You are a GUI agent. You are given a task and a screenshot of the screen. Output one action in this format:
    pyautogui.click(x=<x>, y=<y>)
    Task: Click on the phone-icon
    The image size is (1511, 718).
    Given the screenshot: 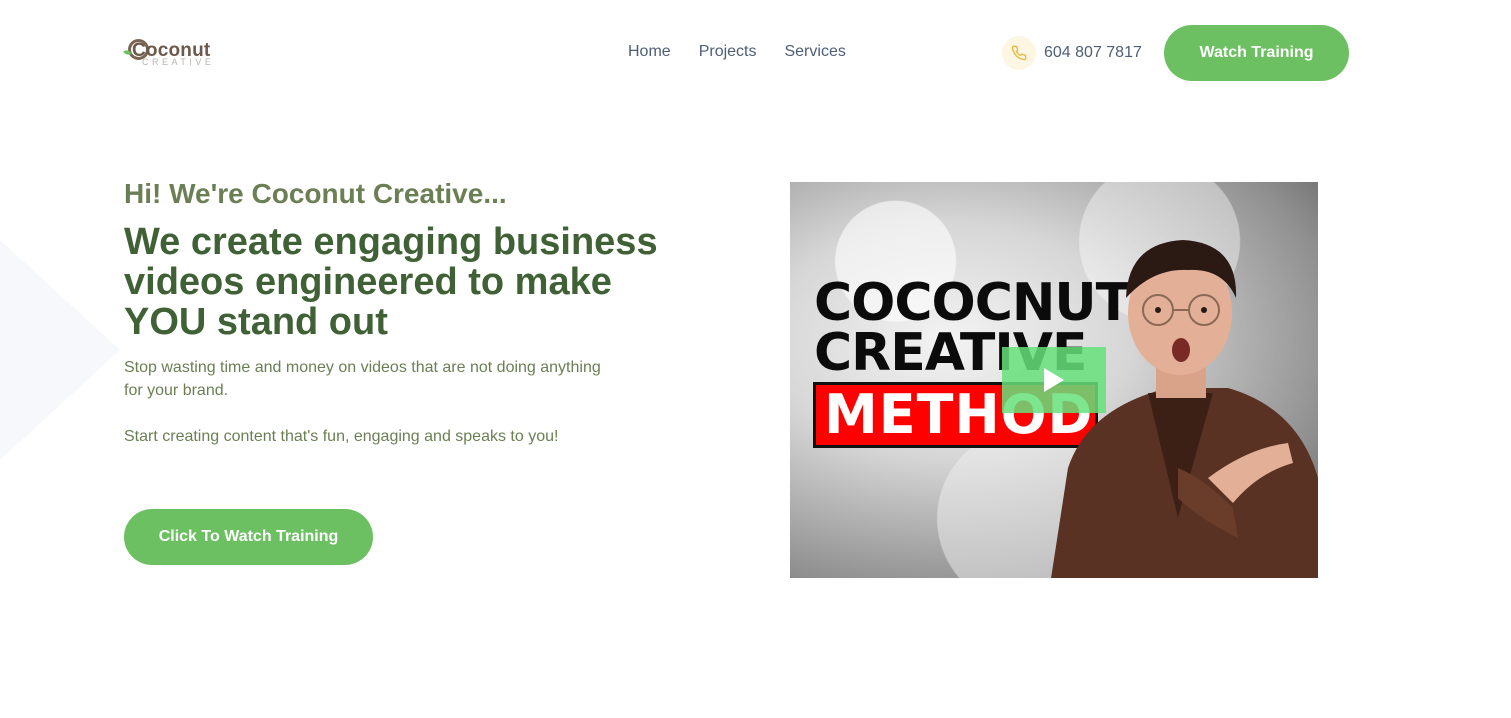 What is the action you would take?
    pyautogui.click(x=1019, y=53)
    